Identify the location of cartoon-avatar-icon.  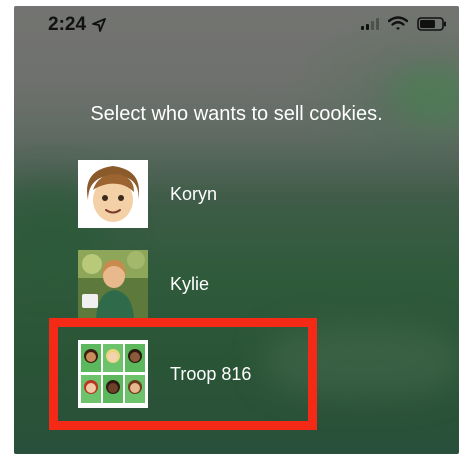
(113, 194).